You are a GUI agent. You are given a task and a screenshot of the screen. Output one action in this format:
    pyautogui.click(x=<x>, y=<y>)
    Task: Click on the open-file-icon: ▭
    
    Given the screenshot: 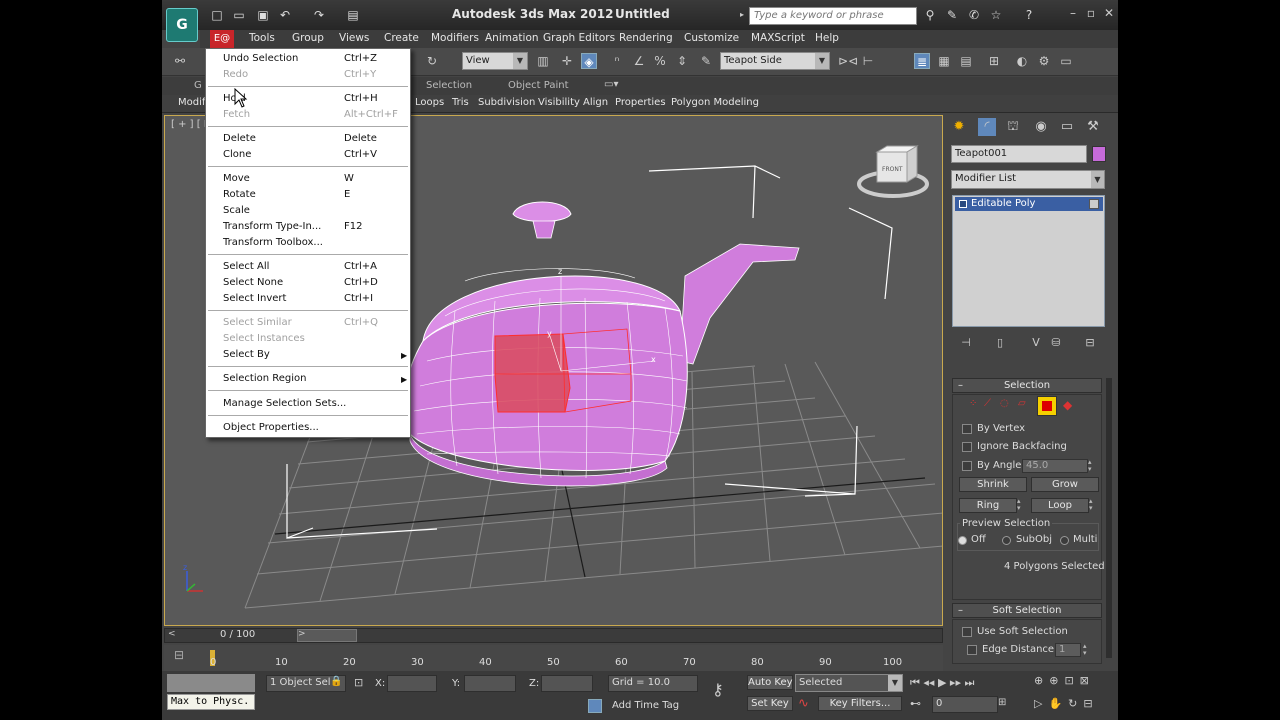 What is the action you would take?
    pyautogui.click(x=239, y=15)
    